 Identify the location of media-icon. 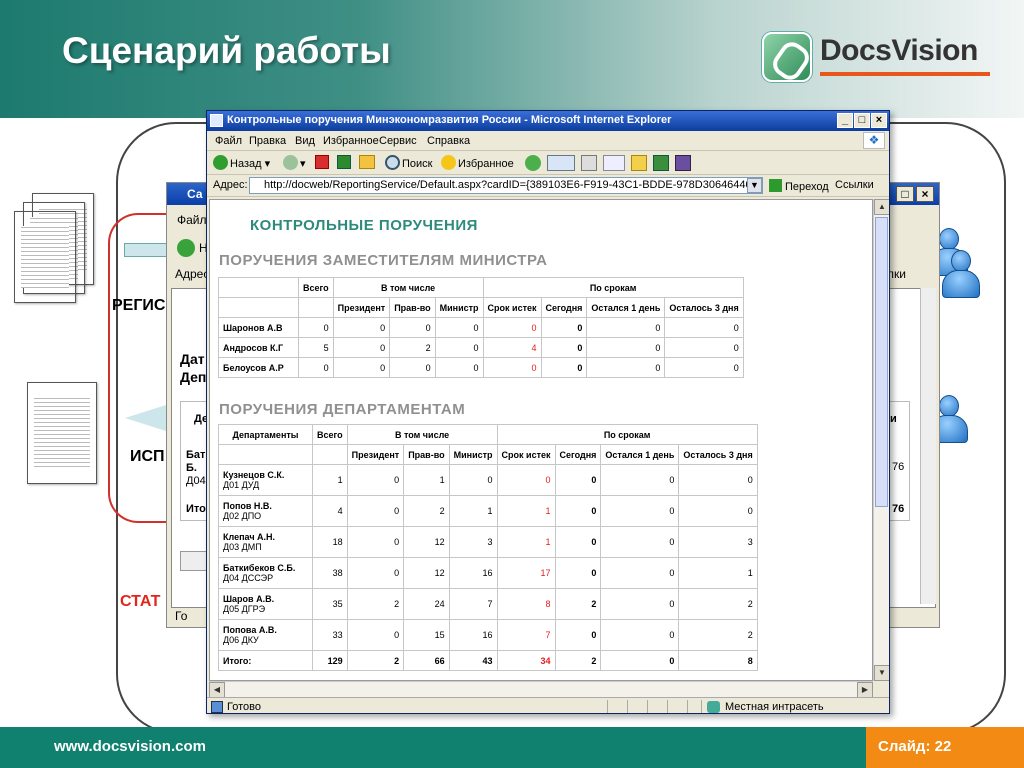
(533, 163).